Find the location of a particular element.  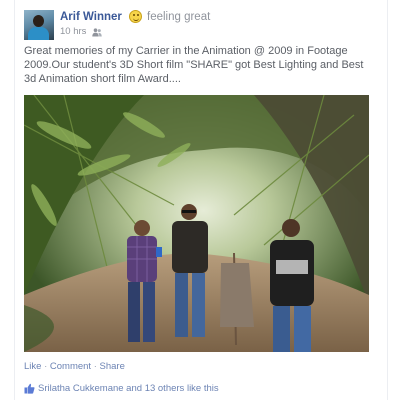

feeling-text: feeling great is located at coordinates (179, 17).